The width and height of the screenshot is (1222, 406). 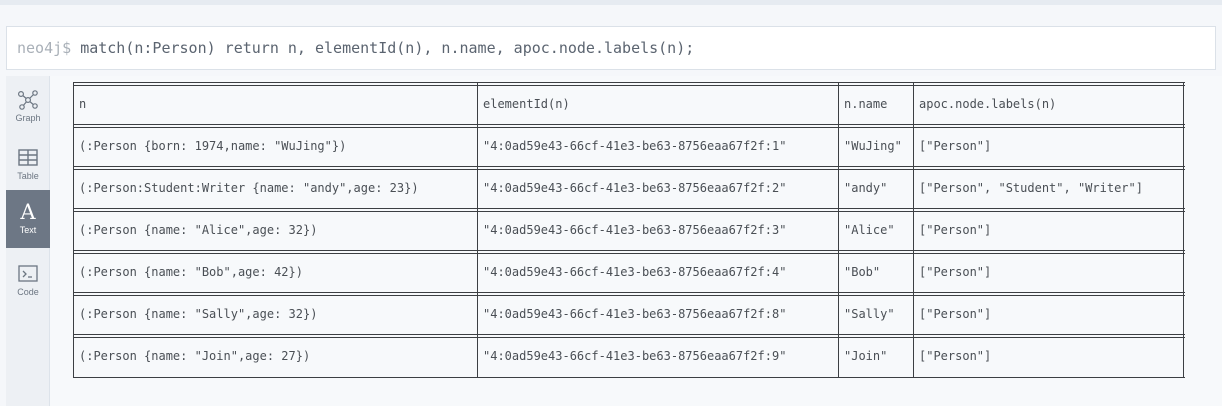 What do you see at coordinates (198, 230) in the screenshot?
I see `table-cell: (:Person {name: "Alice",age: 32})` at bounding box center [198, 230].